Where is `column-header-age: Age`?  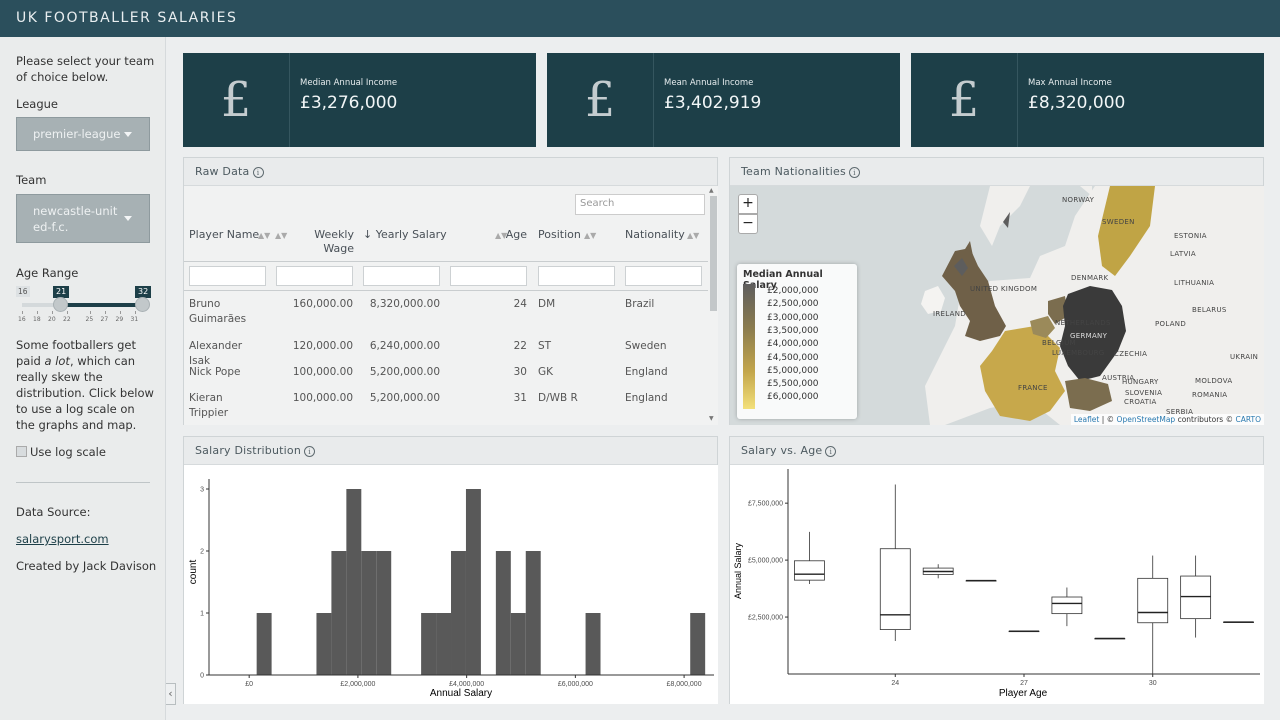 column-header-age: Age is located at coordinates (510, 235).